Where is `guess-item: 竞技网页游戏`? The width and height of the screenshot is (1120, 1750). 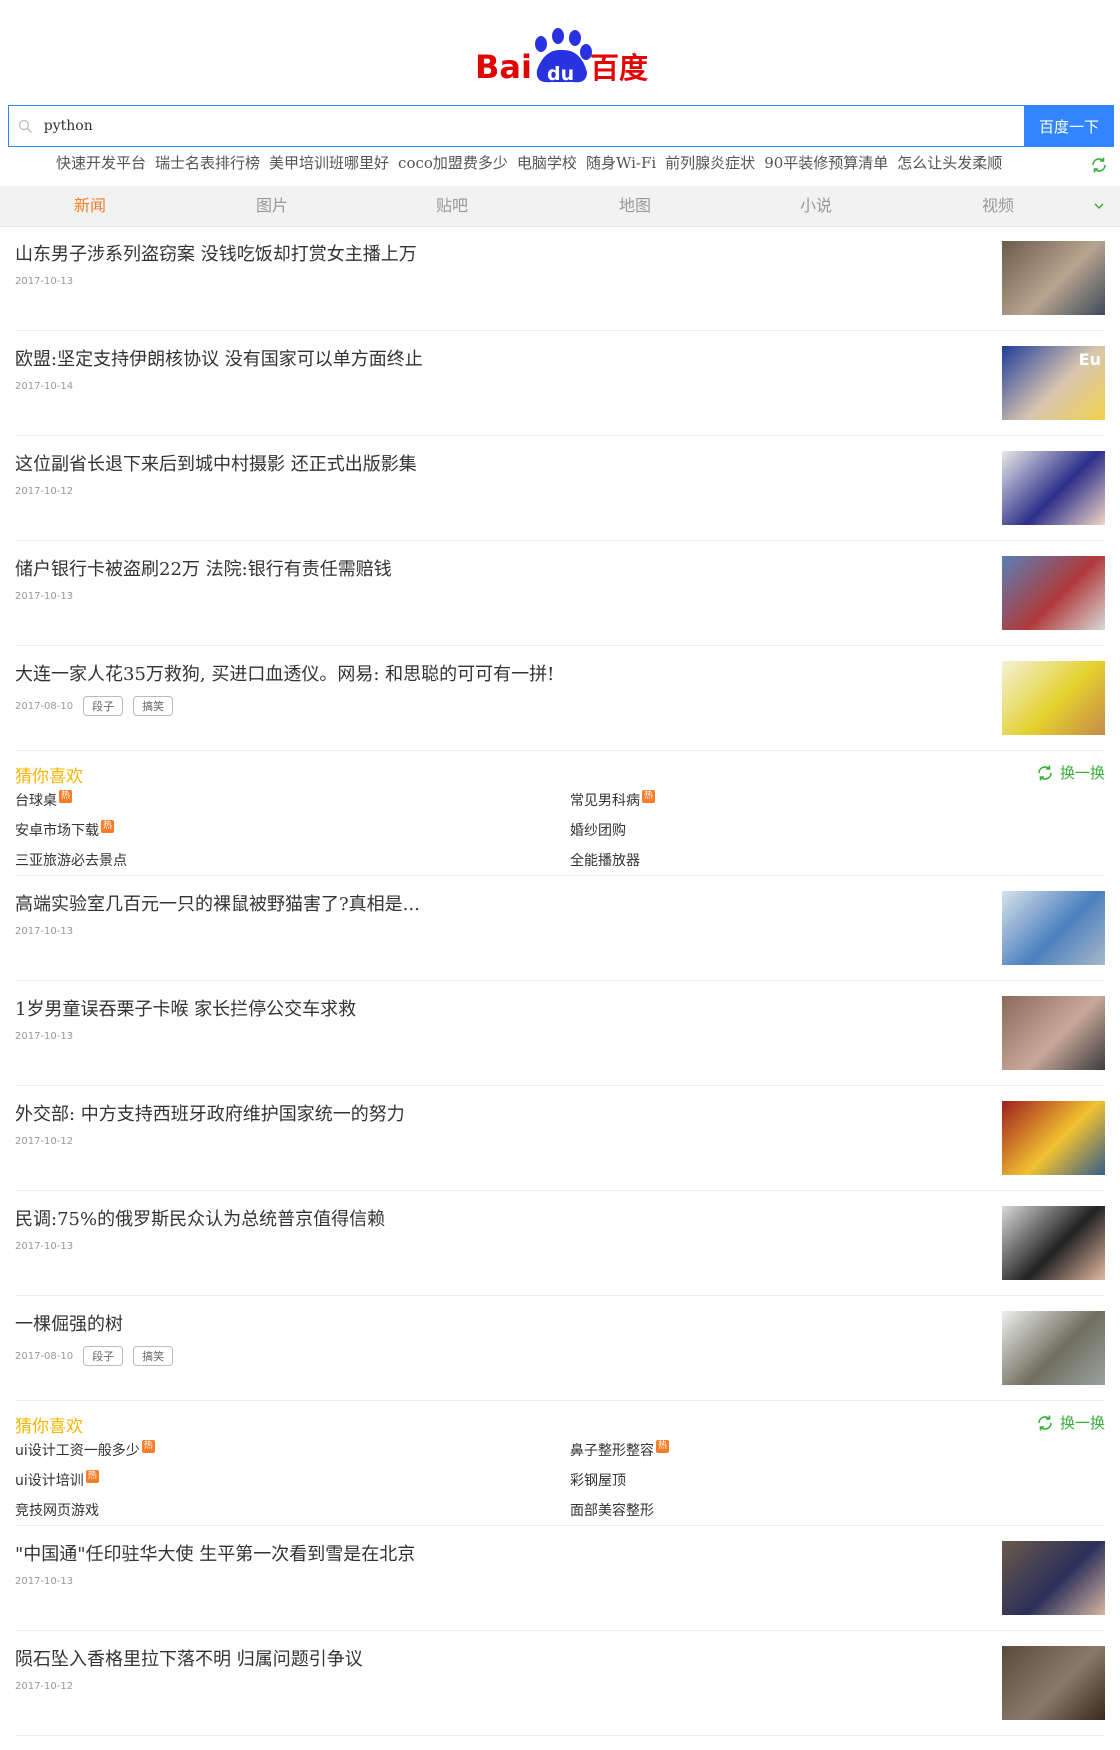
guess-item: 竞技网页游戏 is located at coordinates (57, 1510).